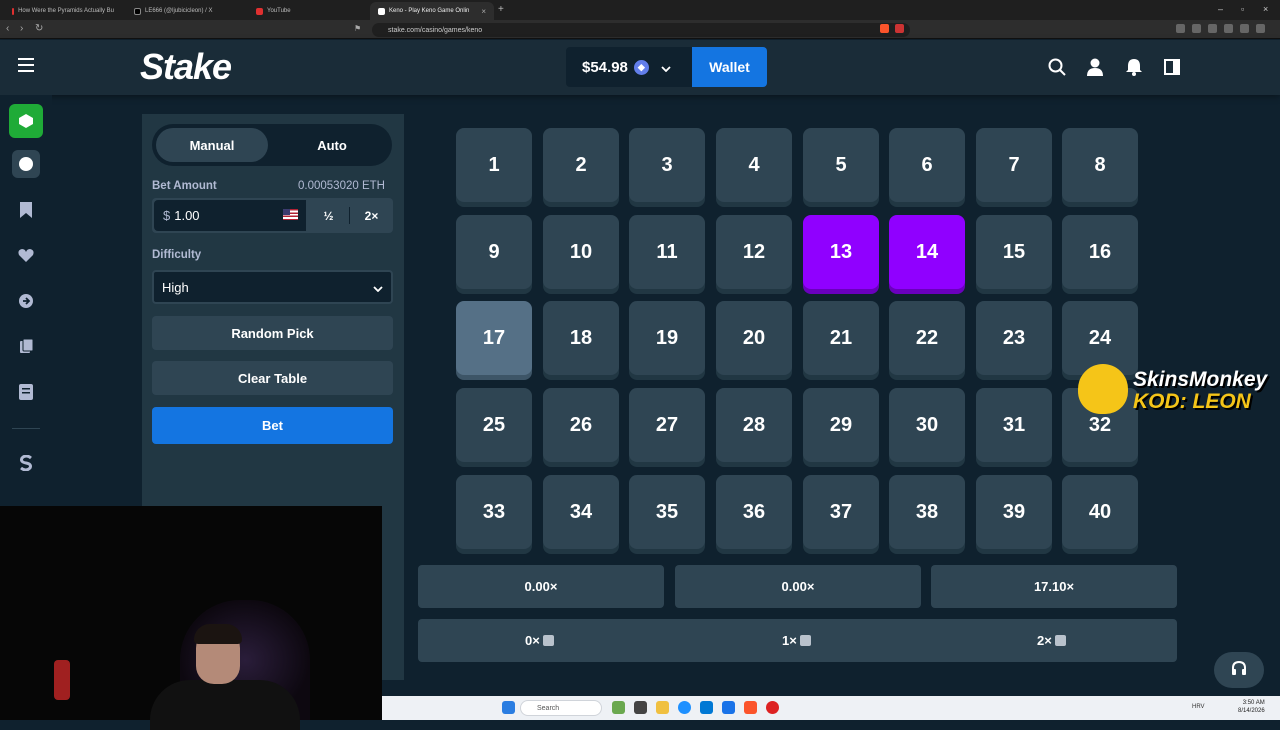  I want to click on keno-tile-20: 20, so click(754, 338).